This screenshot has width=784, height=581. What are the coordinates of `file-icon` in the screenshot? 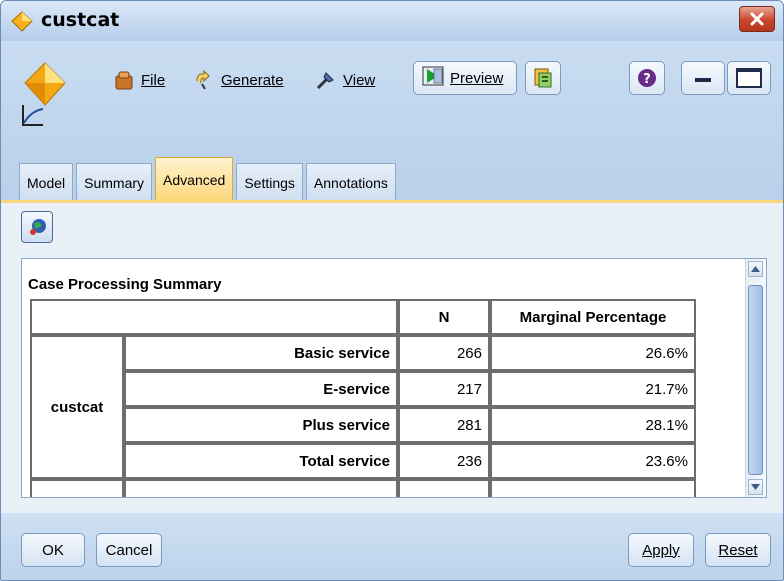 It's located at (124, 80).